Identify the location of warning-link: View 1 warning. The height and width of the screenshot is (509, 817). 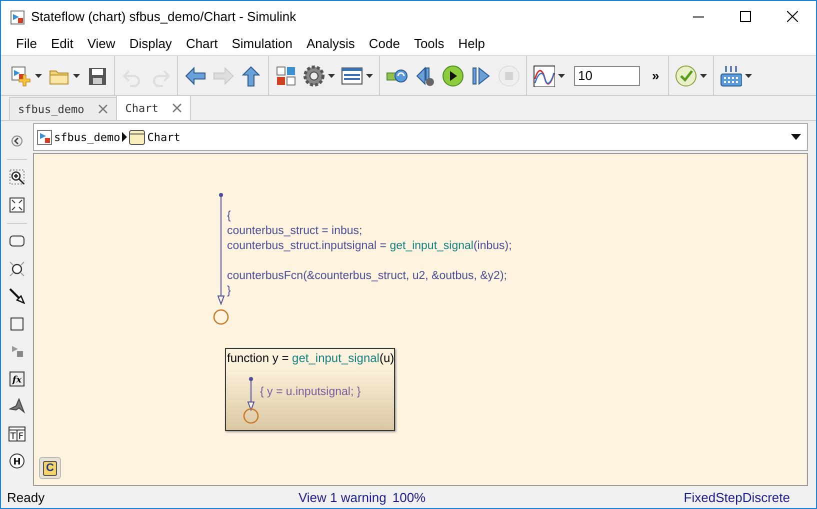
(342, 497).